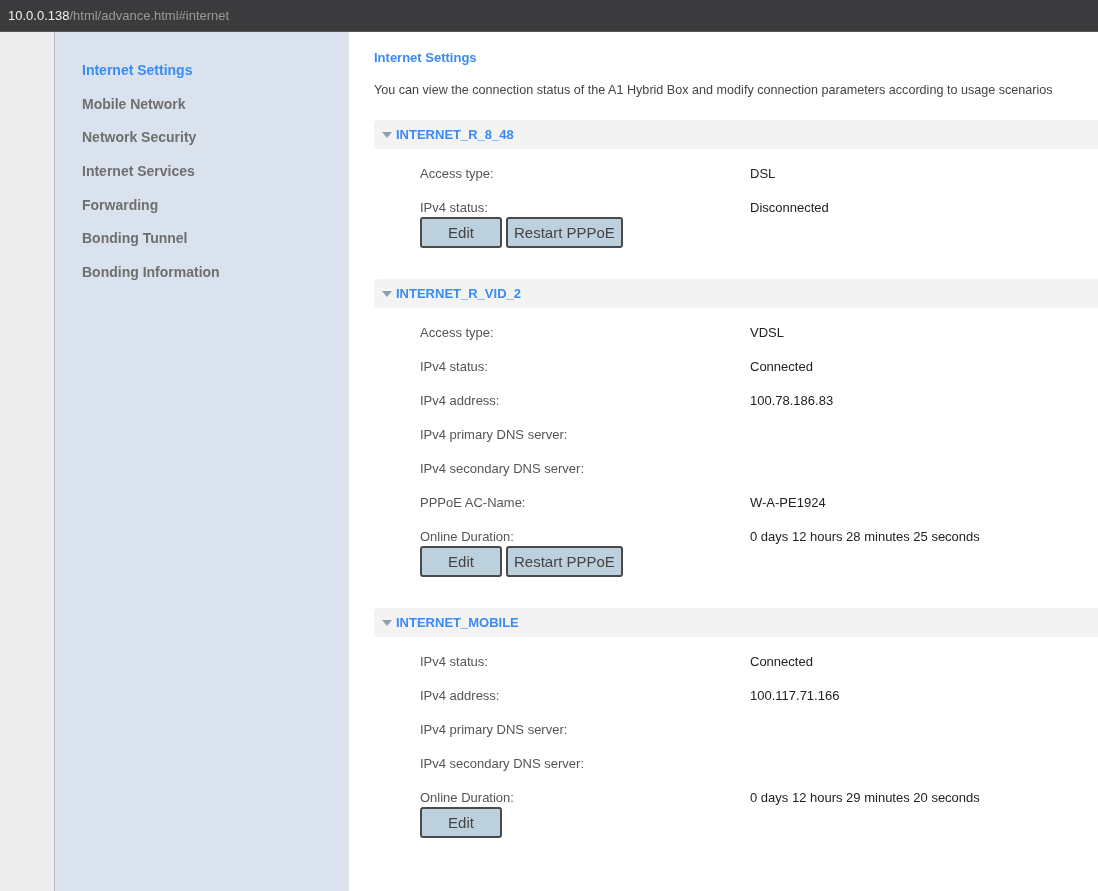 This screenshot has height=891, width=1098. I want to click on sidebar-item: Bonding Information, so click(202, 279).